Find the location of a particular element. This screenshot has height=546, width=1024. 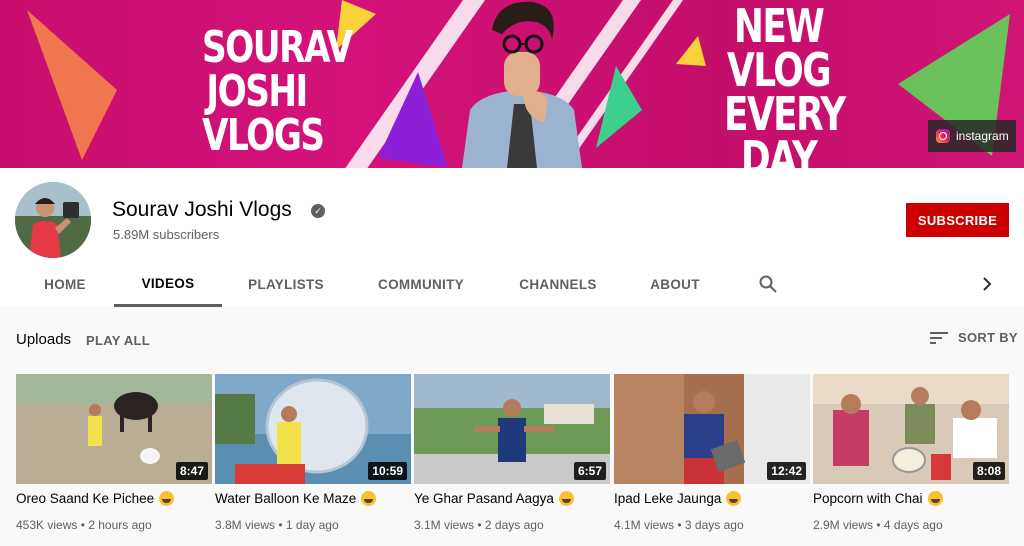

purple-triangle-shape is located at coordinates (413, 120).